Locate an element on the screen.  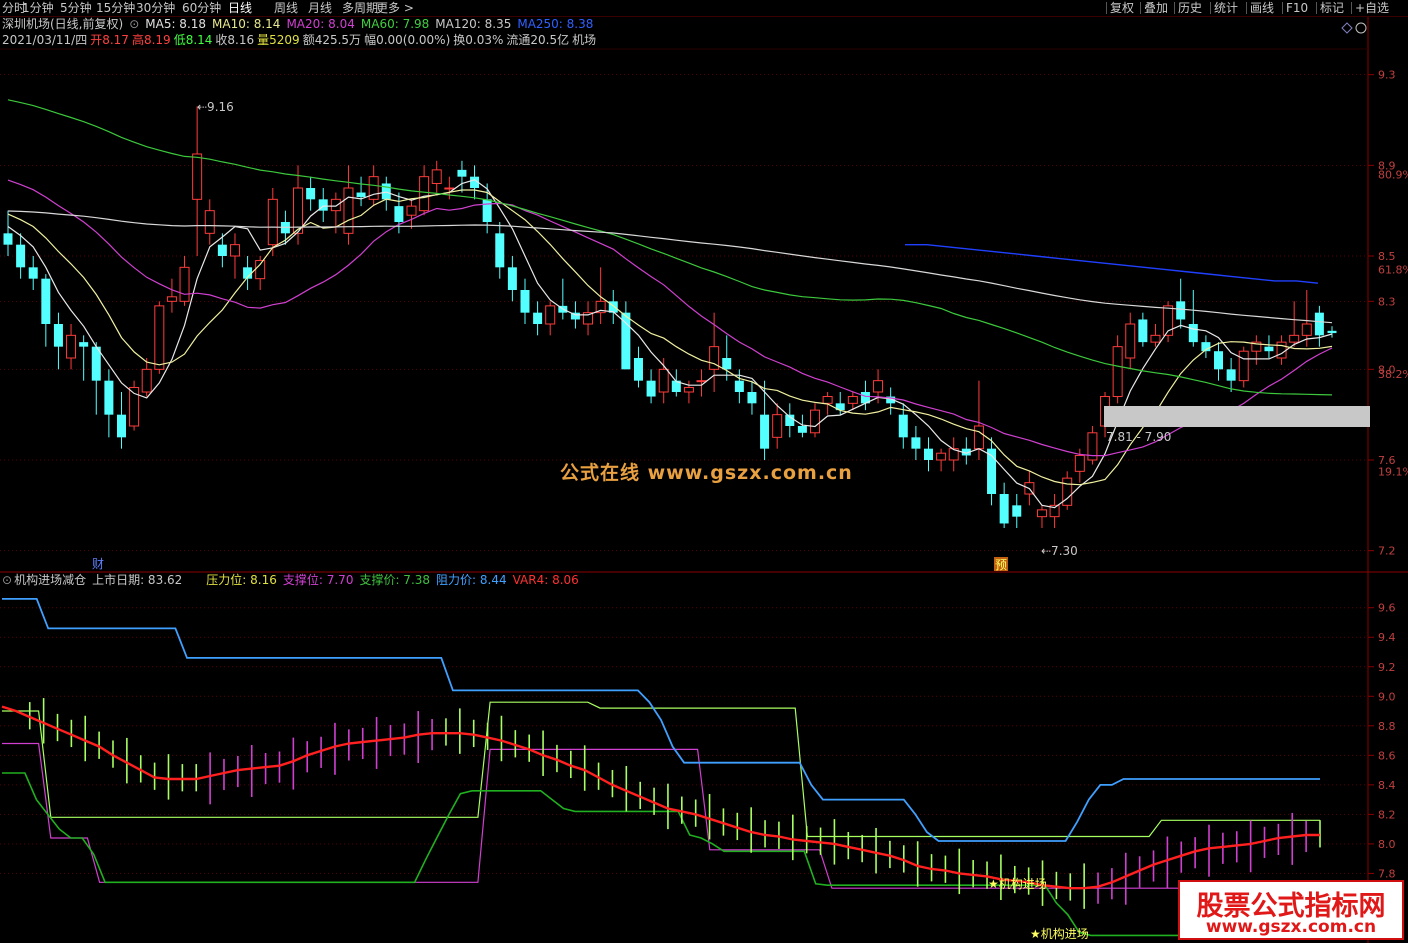
range-highlight is located at coordinates (1237, 416).